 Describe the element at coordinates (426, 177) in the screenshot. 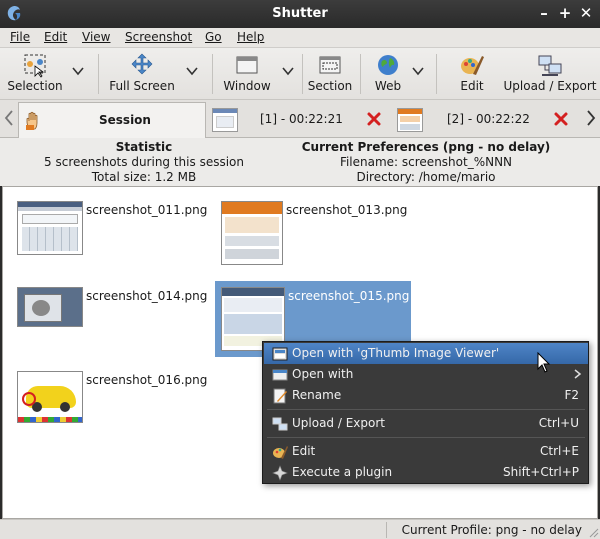

I see `preferences-directory: Directory: /home/mario` at that location.